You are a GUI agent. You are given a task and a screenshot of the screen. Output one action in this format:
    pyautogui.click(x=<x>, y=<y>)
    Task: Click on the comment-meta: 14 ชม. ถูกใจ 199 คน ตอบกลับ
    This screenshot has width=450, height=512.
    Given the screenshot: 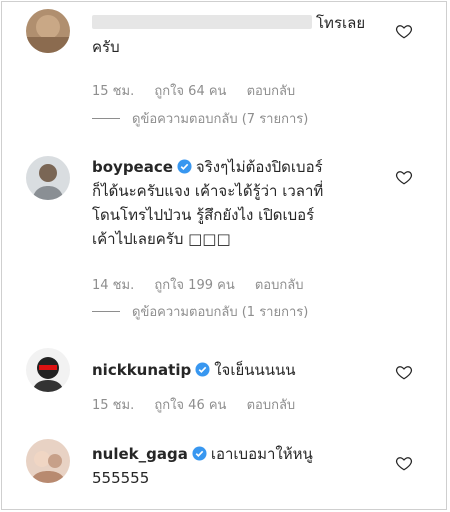 What is the action you would take?
    pyautogui.click(x=205, y=284)
    